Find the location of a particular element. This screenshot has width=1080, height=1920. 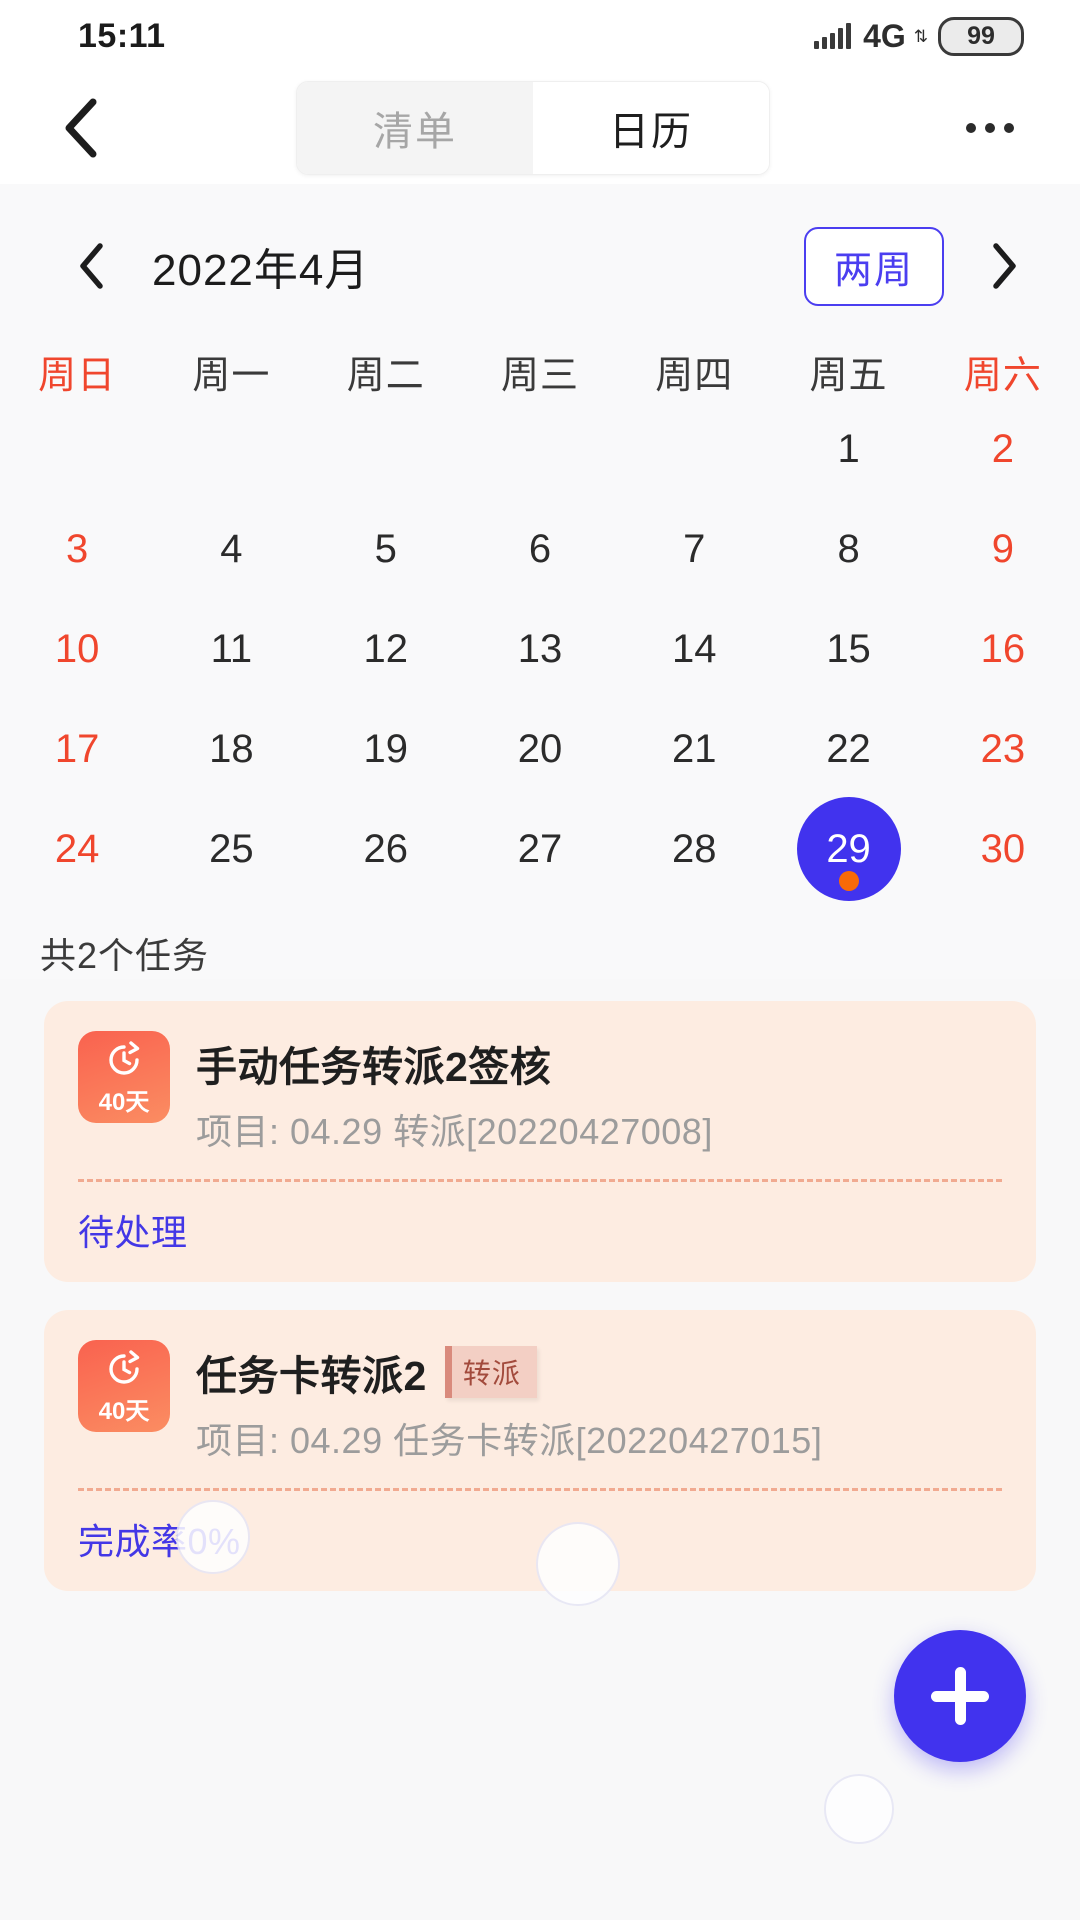

calendar-day-7: 7 is located at coordinates (694, 549).